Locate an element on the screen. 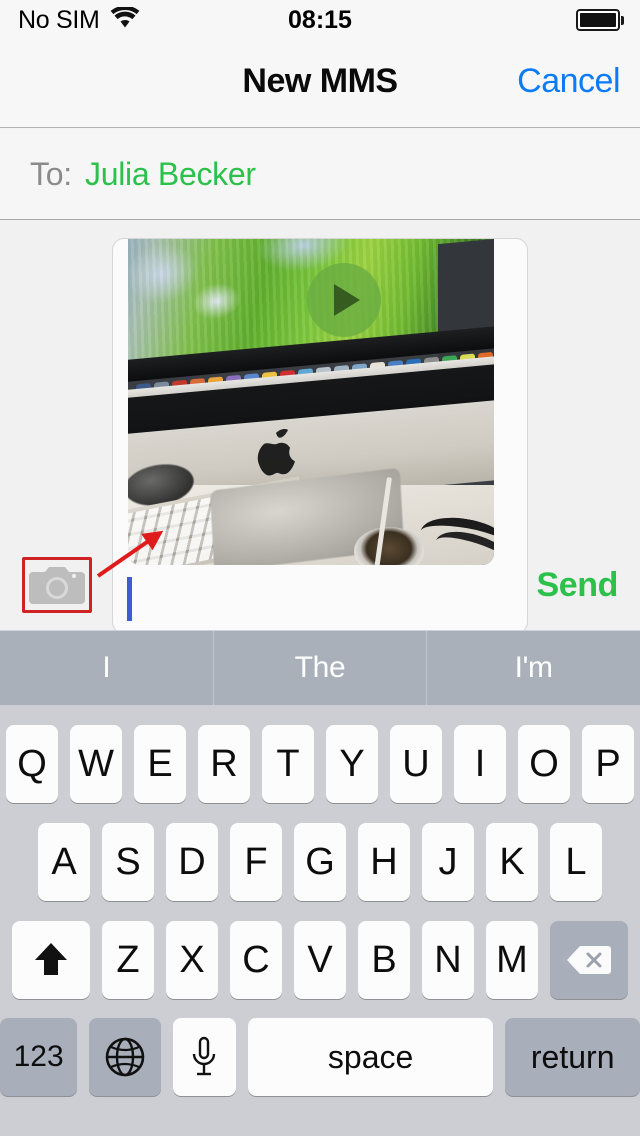 This screenshot has width=640, height=1136. microphone-icon is located at coordinates (204, 1057).